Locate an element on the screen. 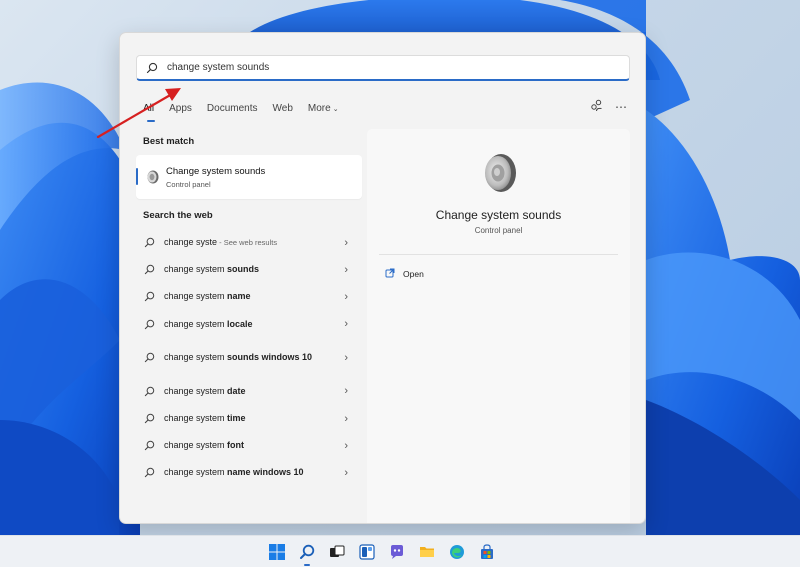  suggestion-text: change syste is located at coordinates (191, 242).